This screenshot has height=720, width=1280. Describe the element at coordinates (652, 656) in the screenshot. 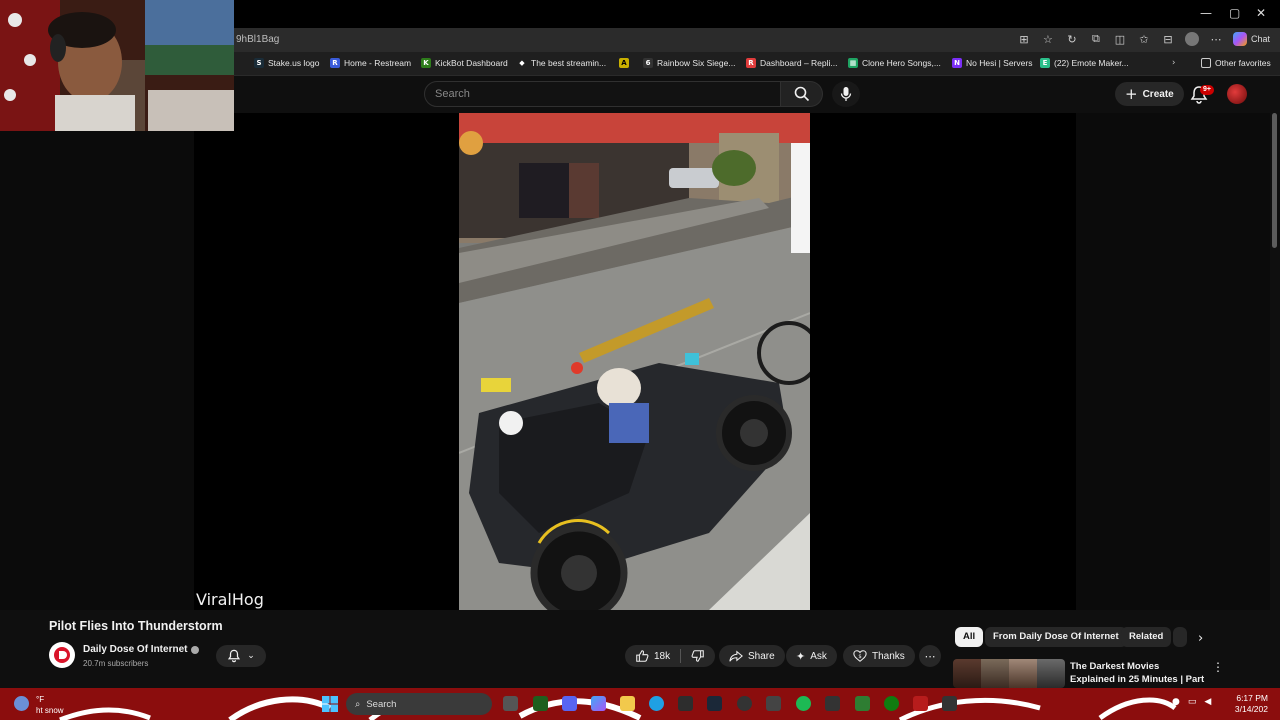

I see `like-button: 18k` at that location.